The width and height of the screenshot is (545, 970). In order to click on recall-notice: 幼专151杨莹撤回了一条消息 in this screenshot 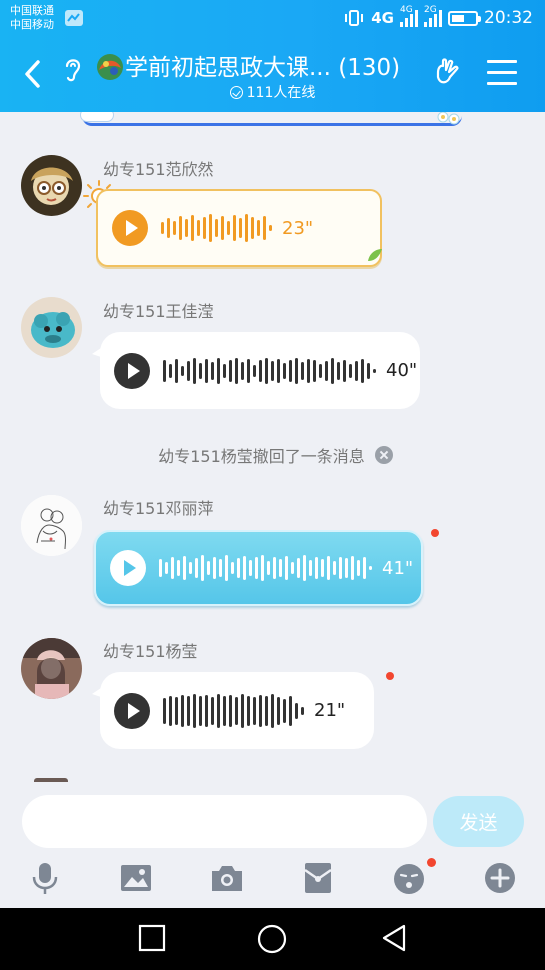, I will do `click(272, 455)`.